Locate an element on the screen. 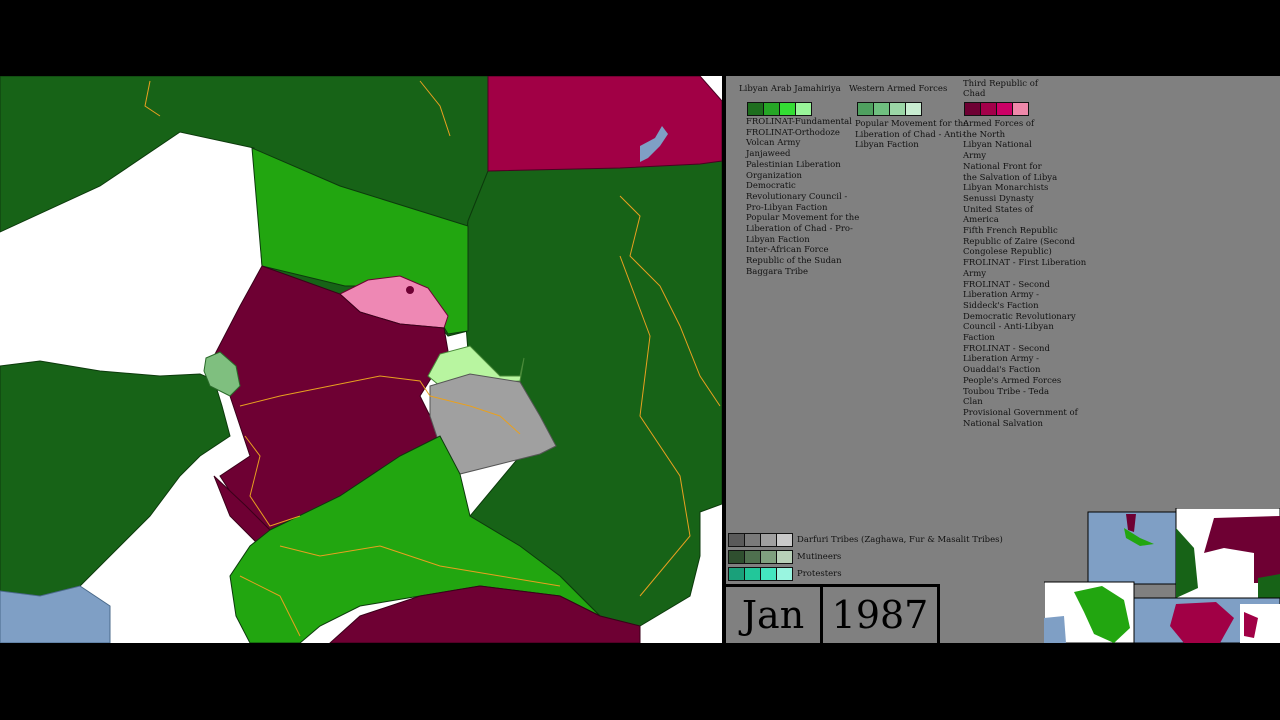 This screenshot has width=1280, height=720. date-display: Jan 1987 is located at coordinates (833, 613).